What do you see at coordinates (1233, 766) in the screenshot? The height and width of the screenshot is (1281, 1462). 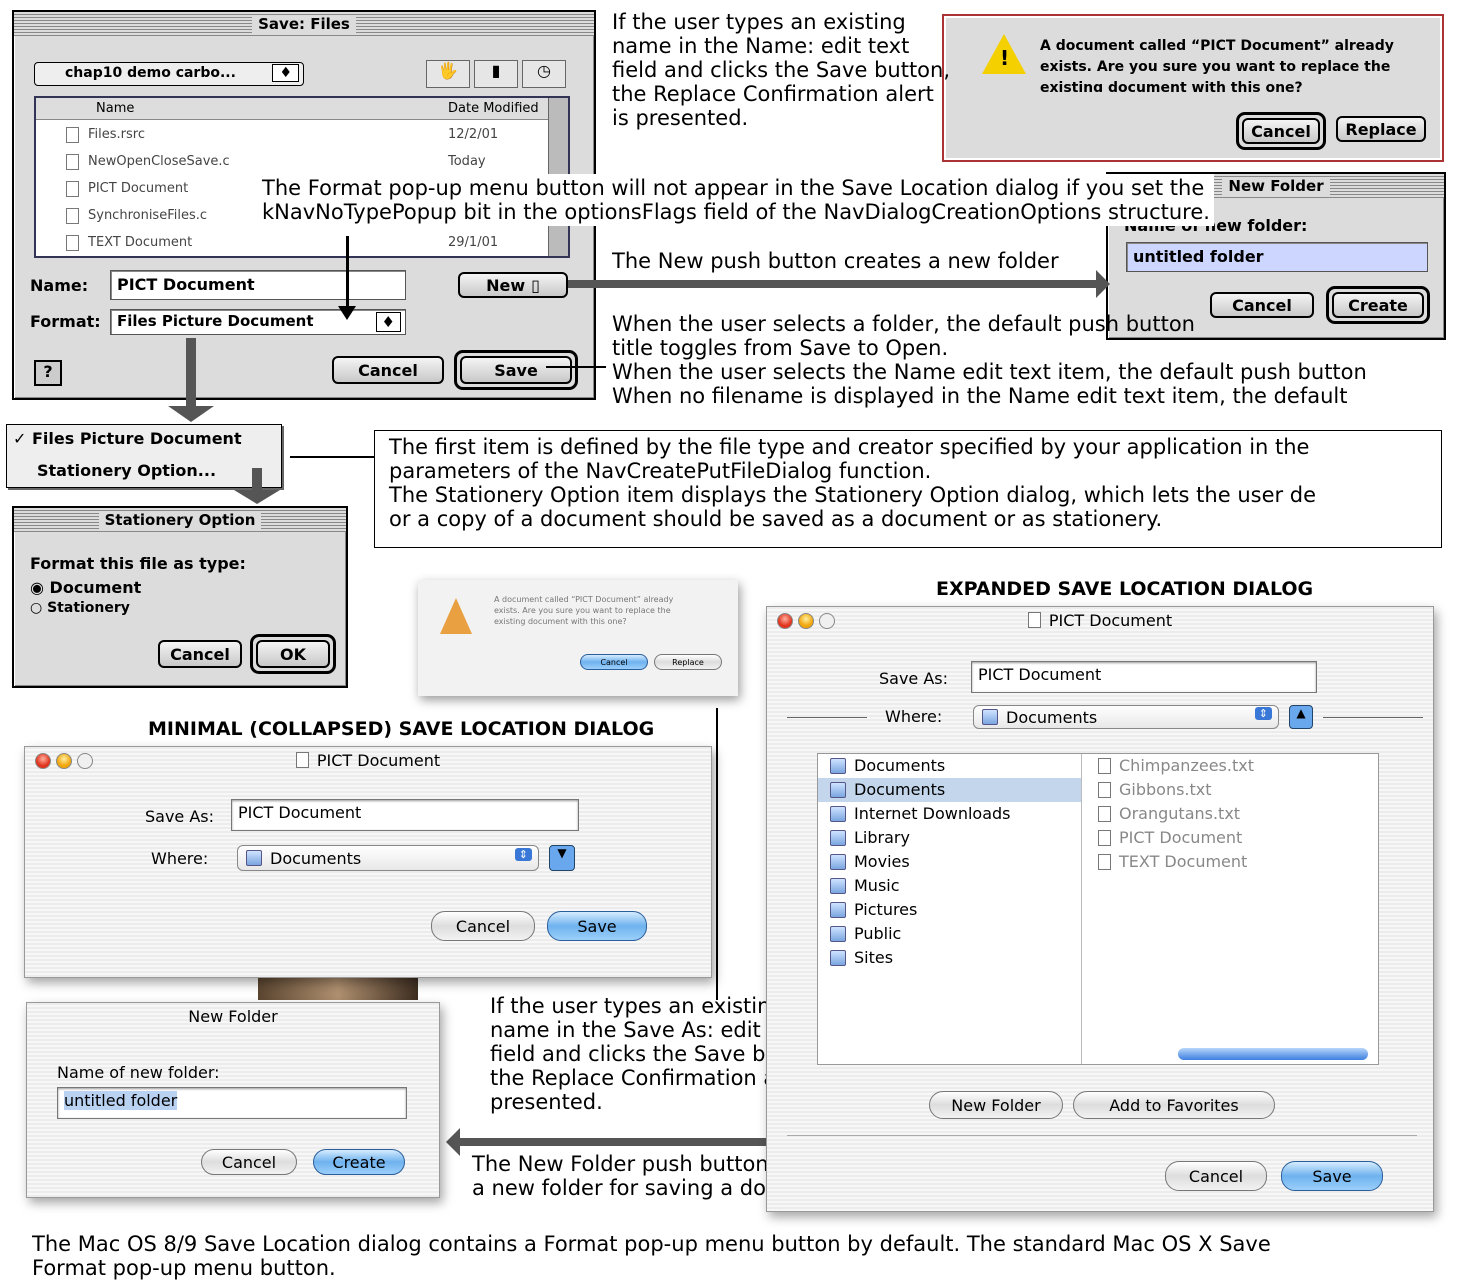 I see `list-item: Chimpanzees.txt` at bounding box center [1233, 766].